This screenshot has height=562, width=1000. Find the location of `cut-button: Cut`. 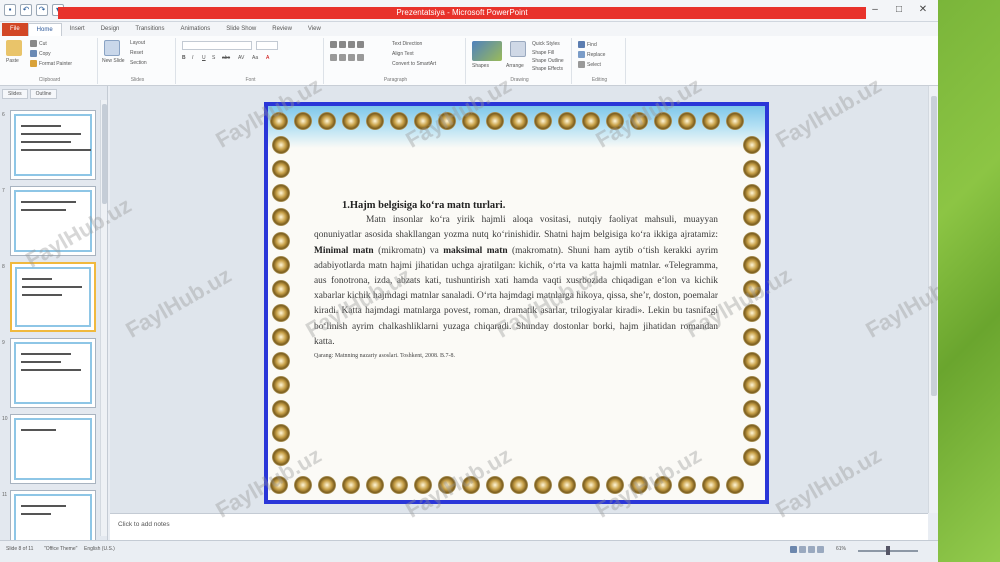

cut-button: Cut is located at coordinates (38, 43).